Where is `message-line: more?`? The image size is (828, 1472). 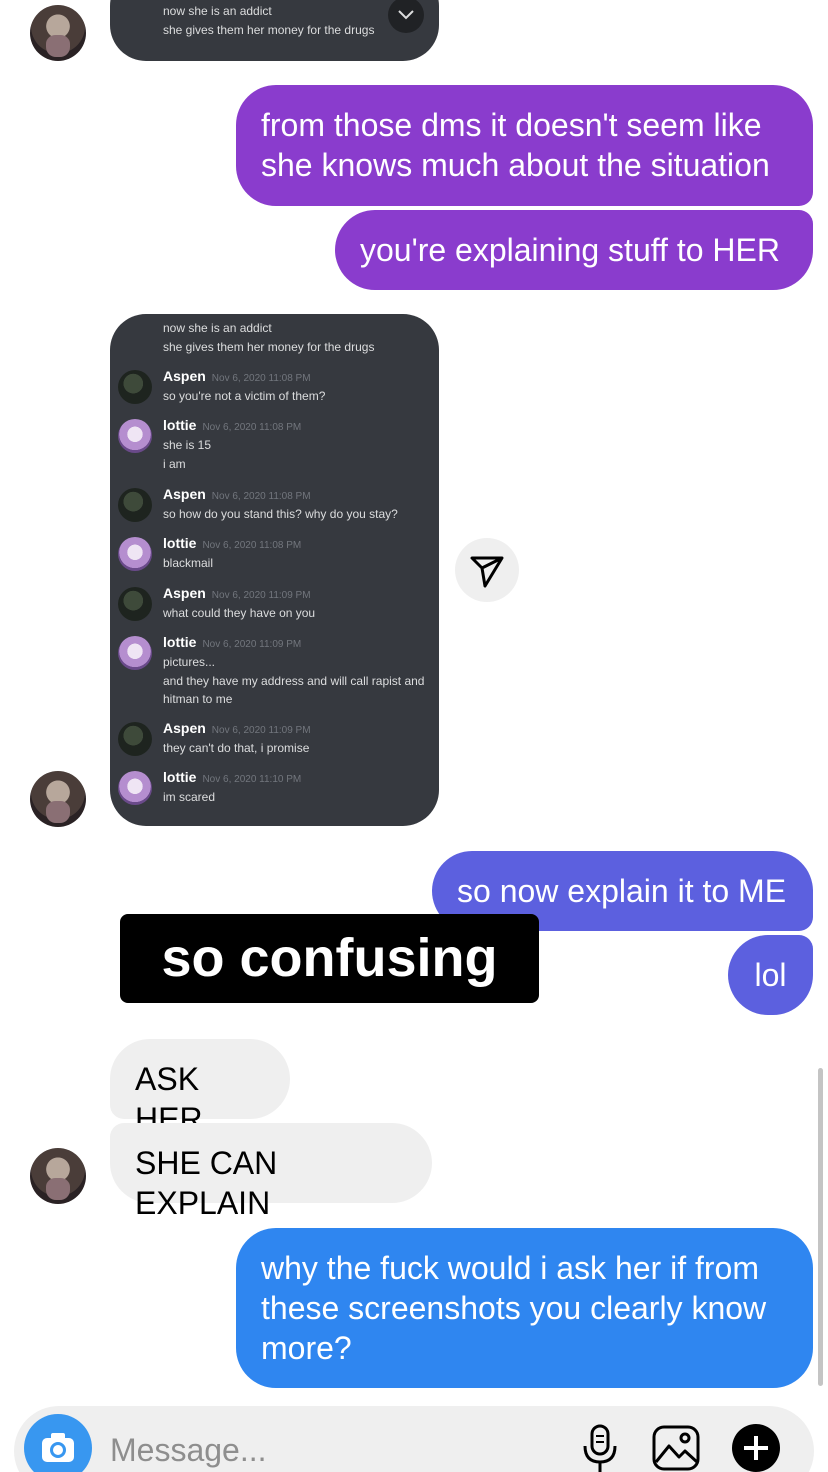
message-line: more? is located at coordinates (306, 1348).